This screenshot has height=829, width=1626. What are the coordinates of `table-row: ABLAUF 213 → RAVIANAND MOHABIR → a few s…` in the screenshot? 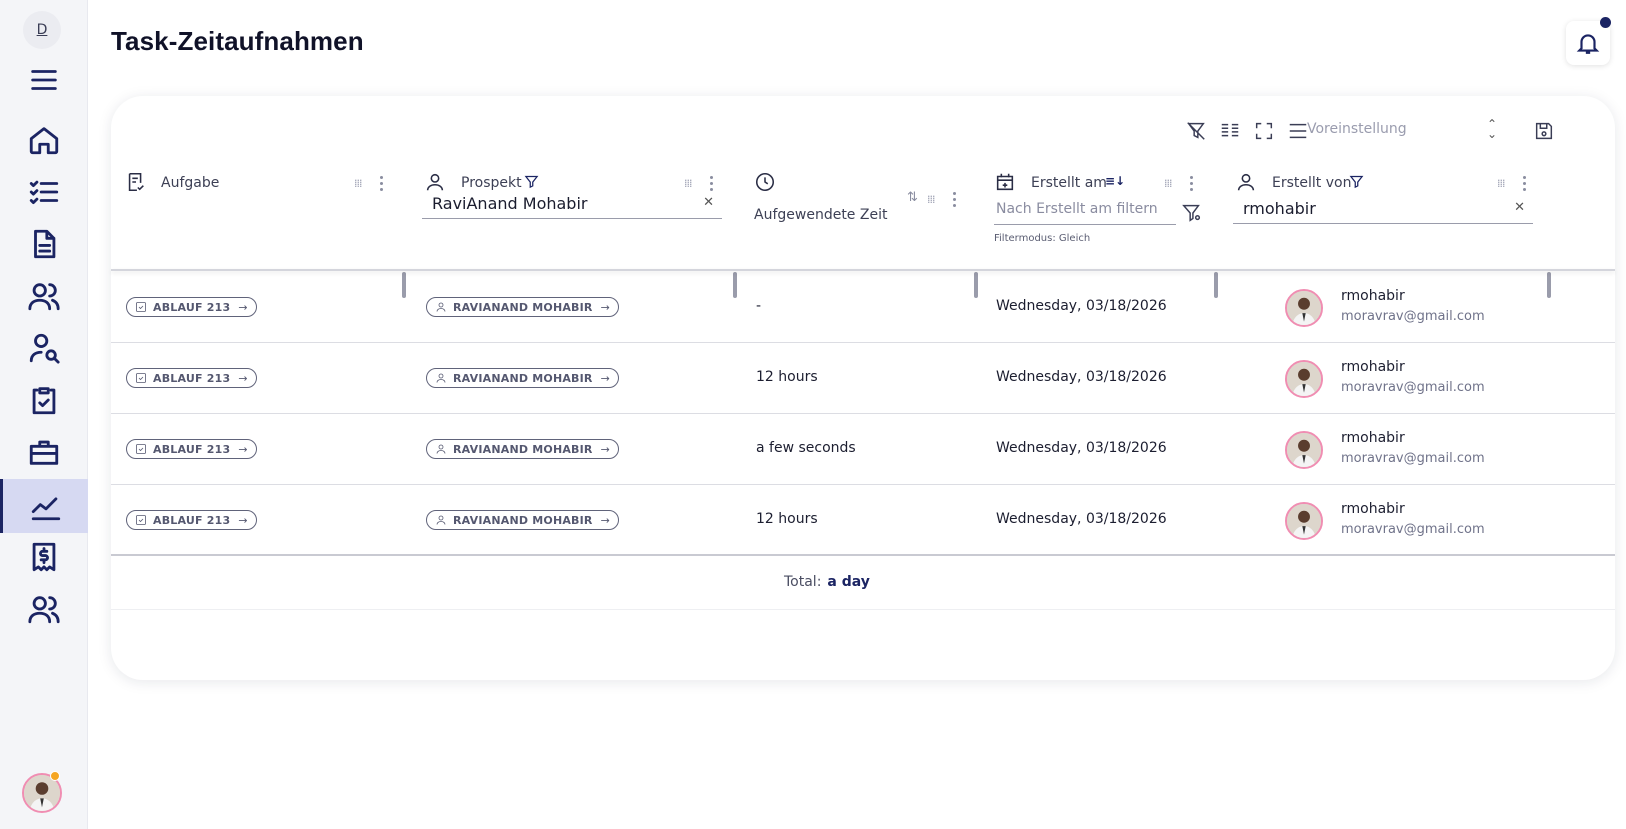 It's located at (863, 449).